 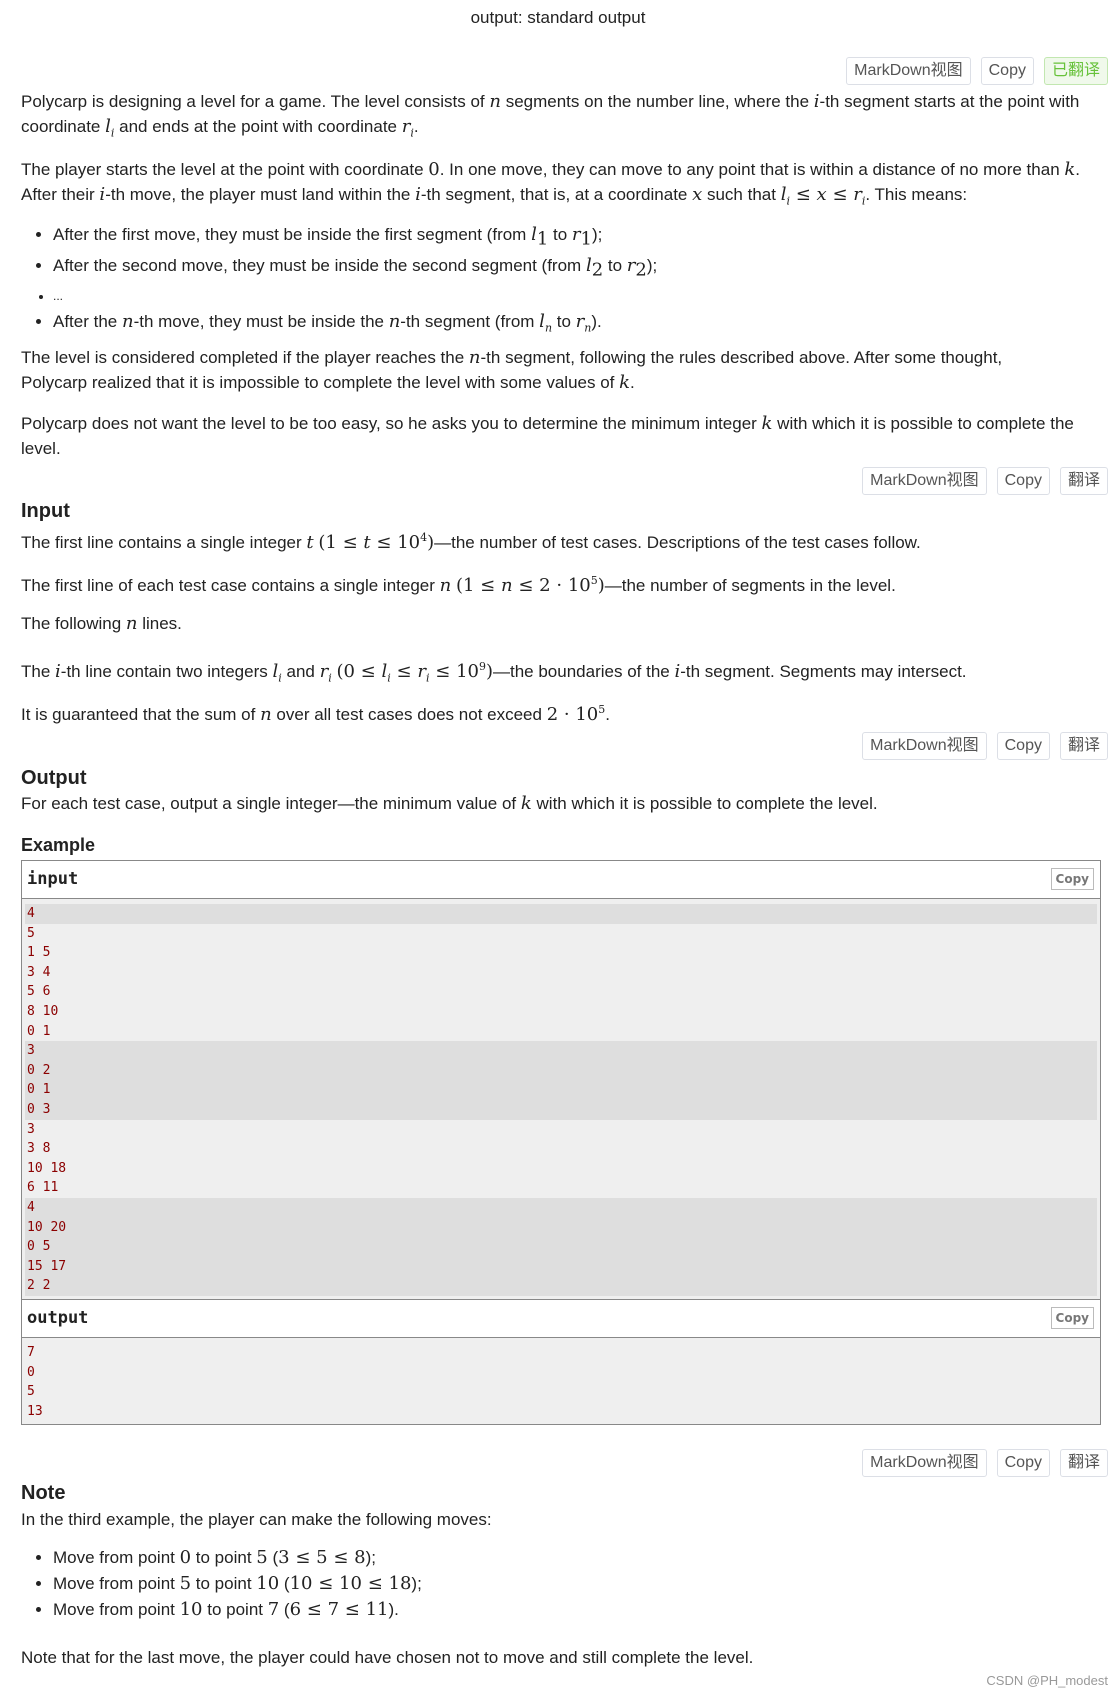 I want to click on text: to, so click(x=560, y=234).